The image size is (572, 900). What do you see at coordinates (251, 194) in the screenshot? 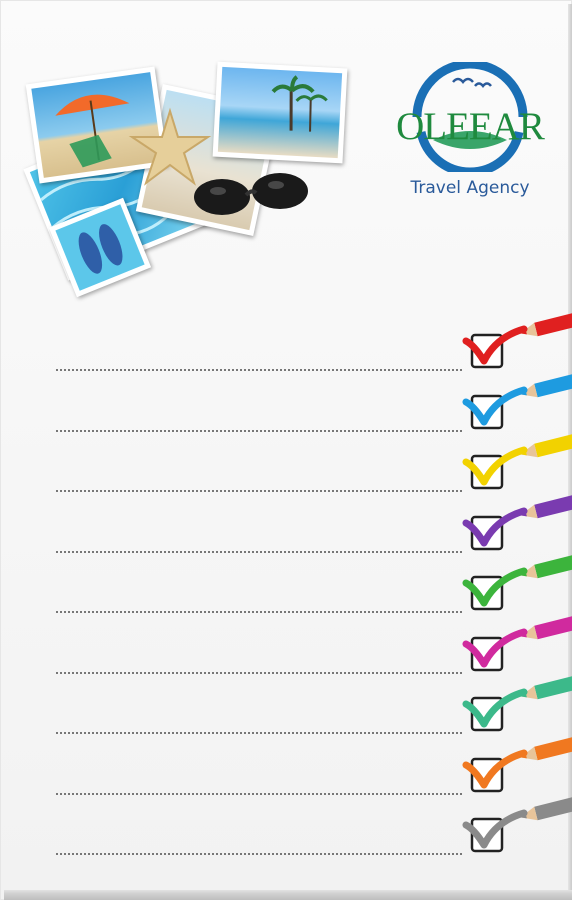
I see `sunglasses-icon` at bounding box center [251, 194].